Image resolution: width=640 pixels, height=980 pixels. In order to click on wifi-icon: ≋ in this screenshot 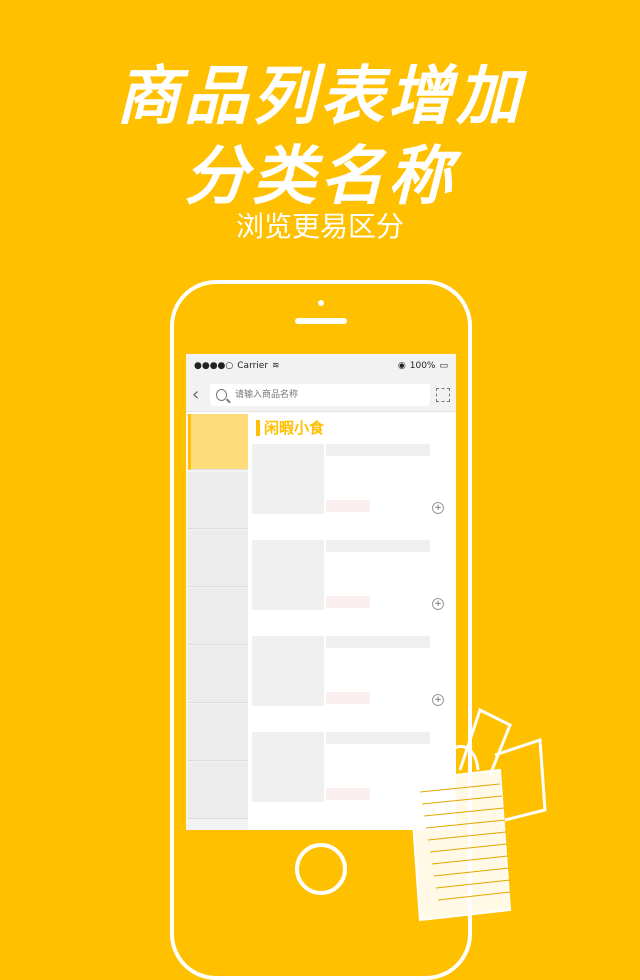, I will do `click(276, 366)`.